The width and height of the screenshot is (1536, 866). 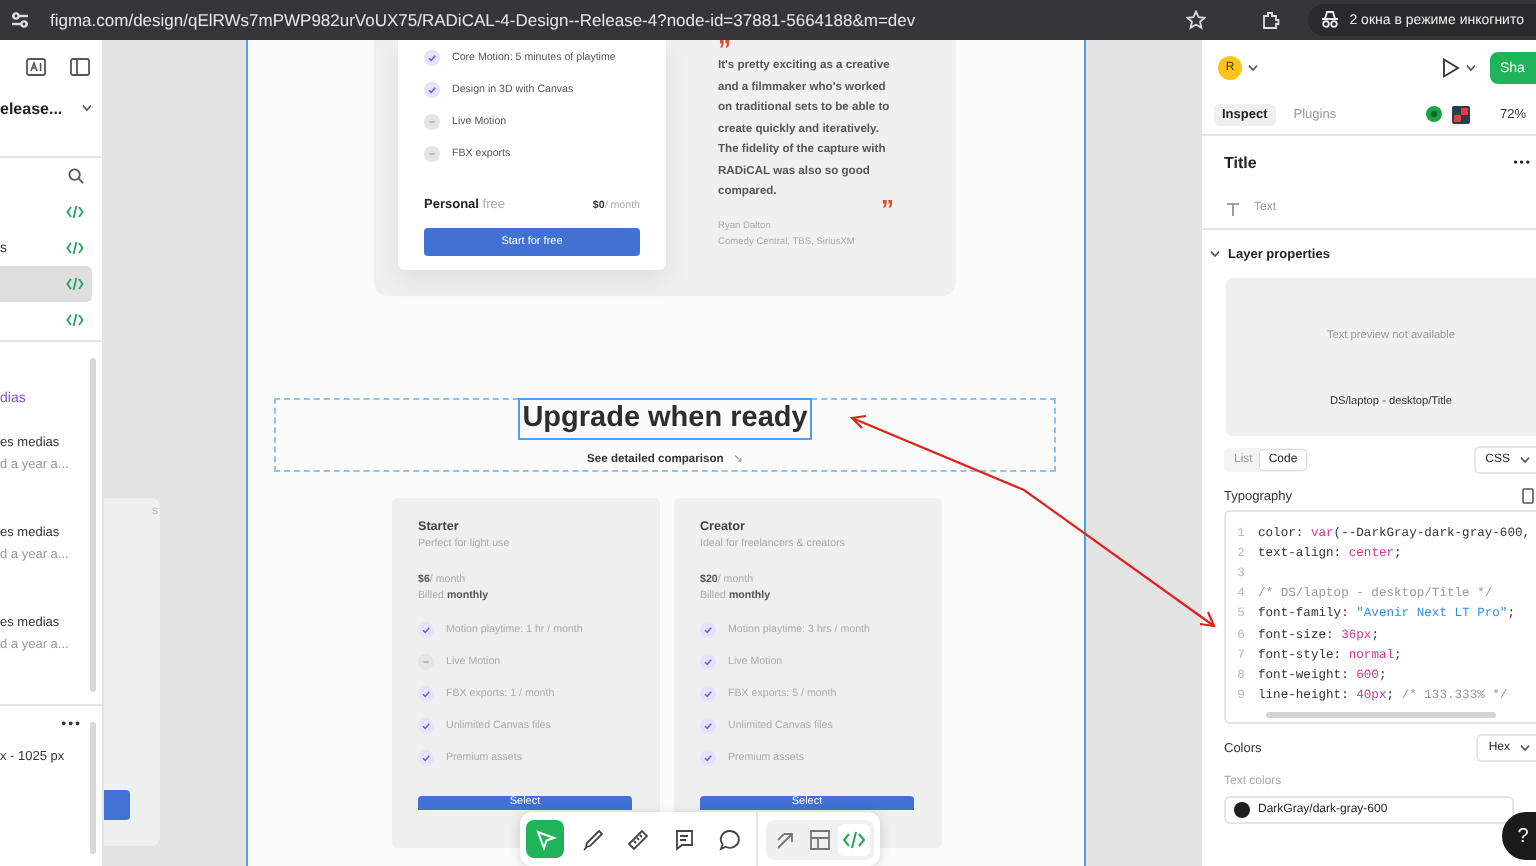 What do you see at coordinates (76, 176) in the screenshot?
I see `search-icon` at bounding box center [76, 176].